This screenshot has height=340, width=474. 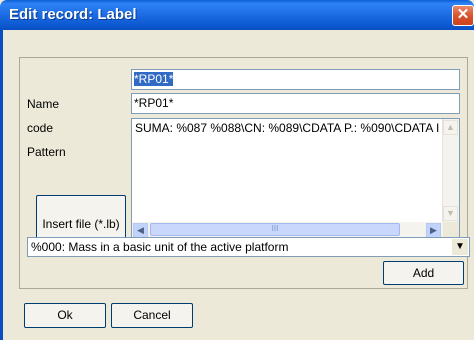 What do you see at coordinates (450, 213) in the screenshot?
I see `scroll-down-icon: ▼` at bounding box center [450, 213].